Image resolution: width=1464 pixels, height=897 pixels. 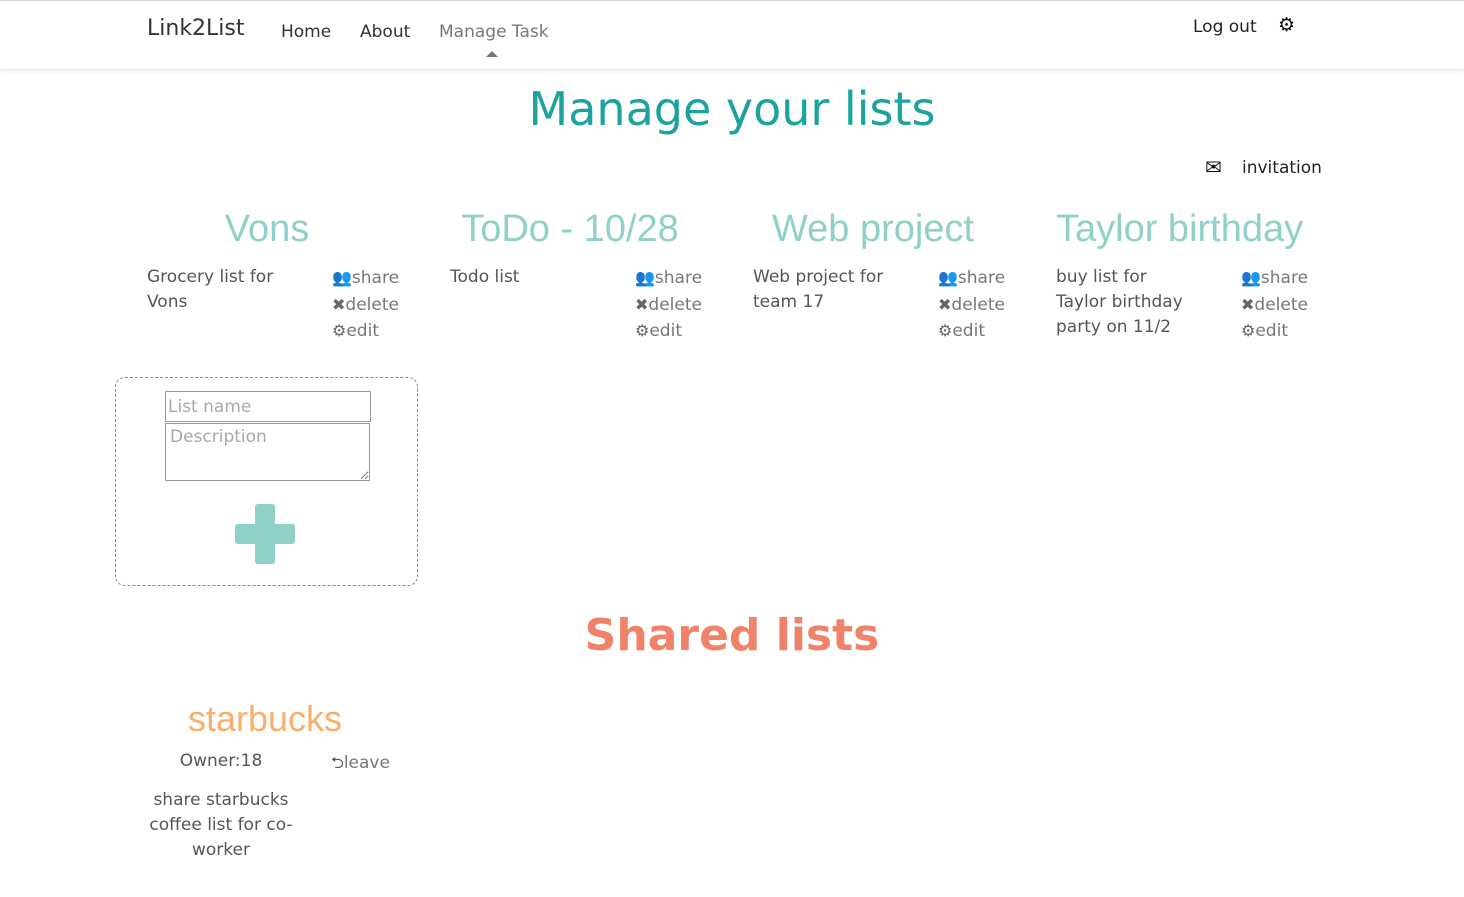 I want to click on active-nav-caret-icon, so click(x=492, y=54).